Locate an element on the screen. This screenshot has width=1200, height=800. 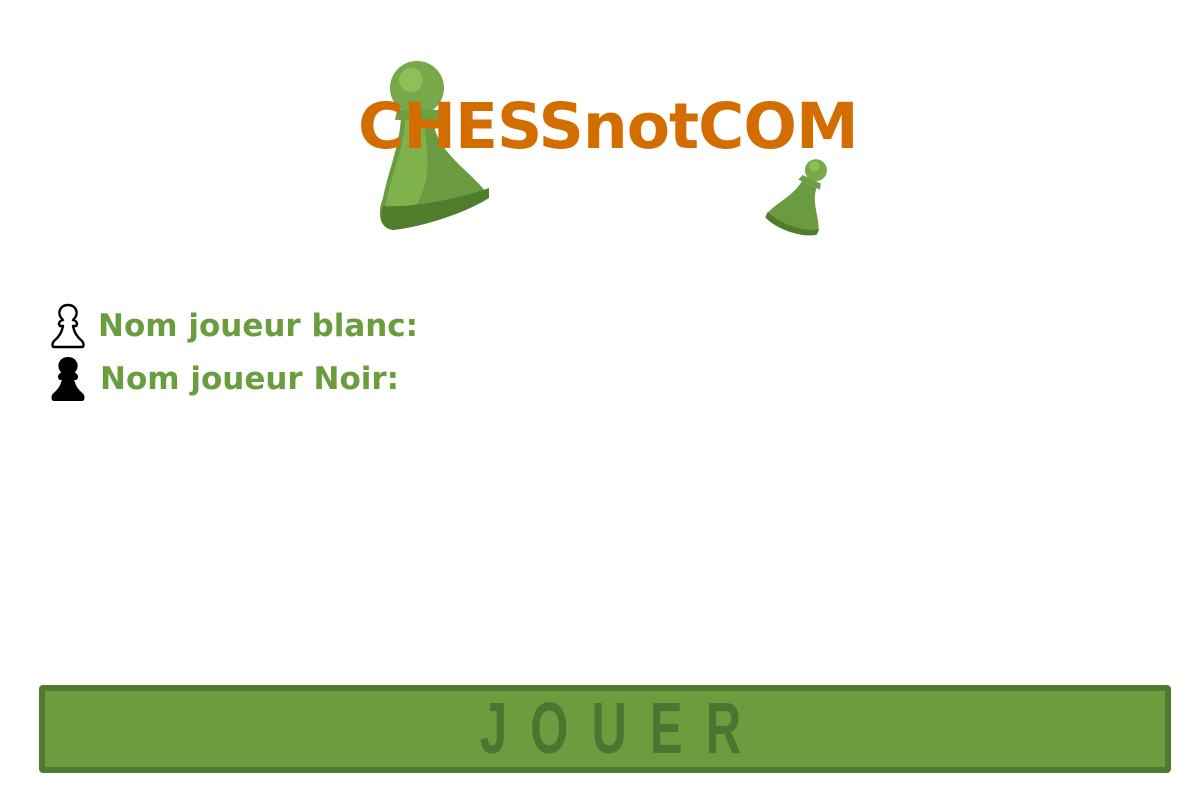
pawn-icon is located at coordinates (796, 197).